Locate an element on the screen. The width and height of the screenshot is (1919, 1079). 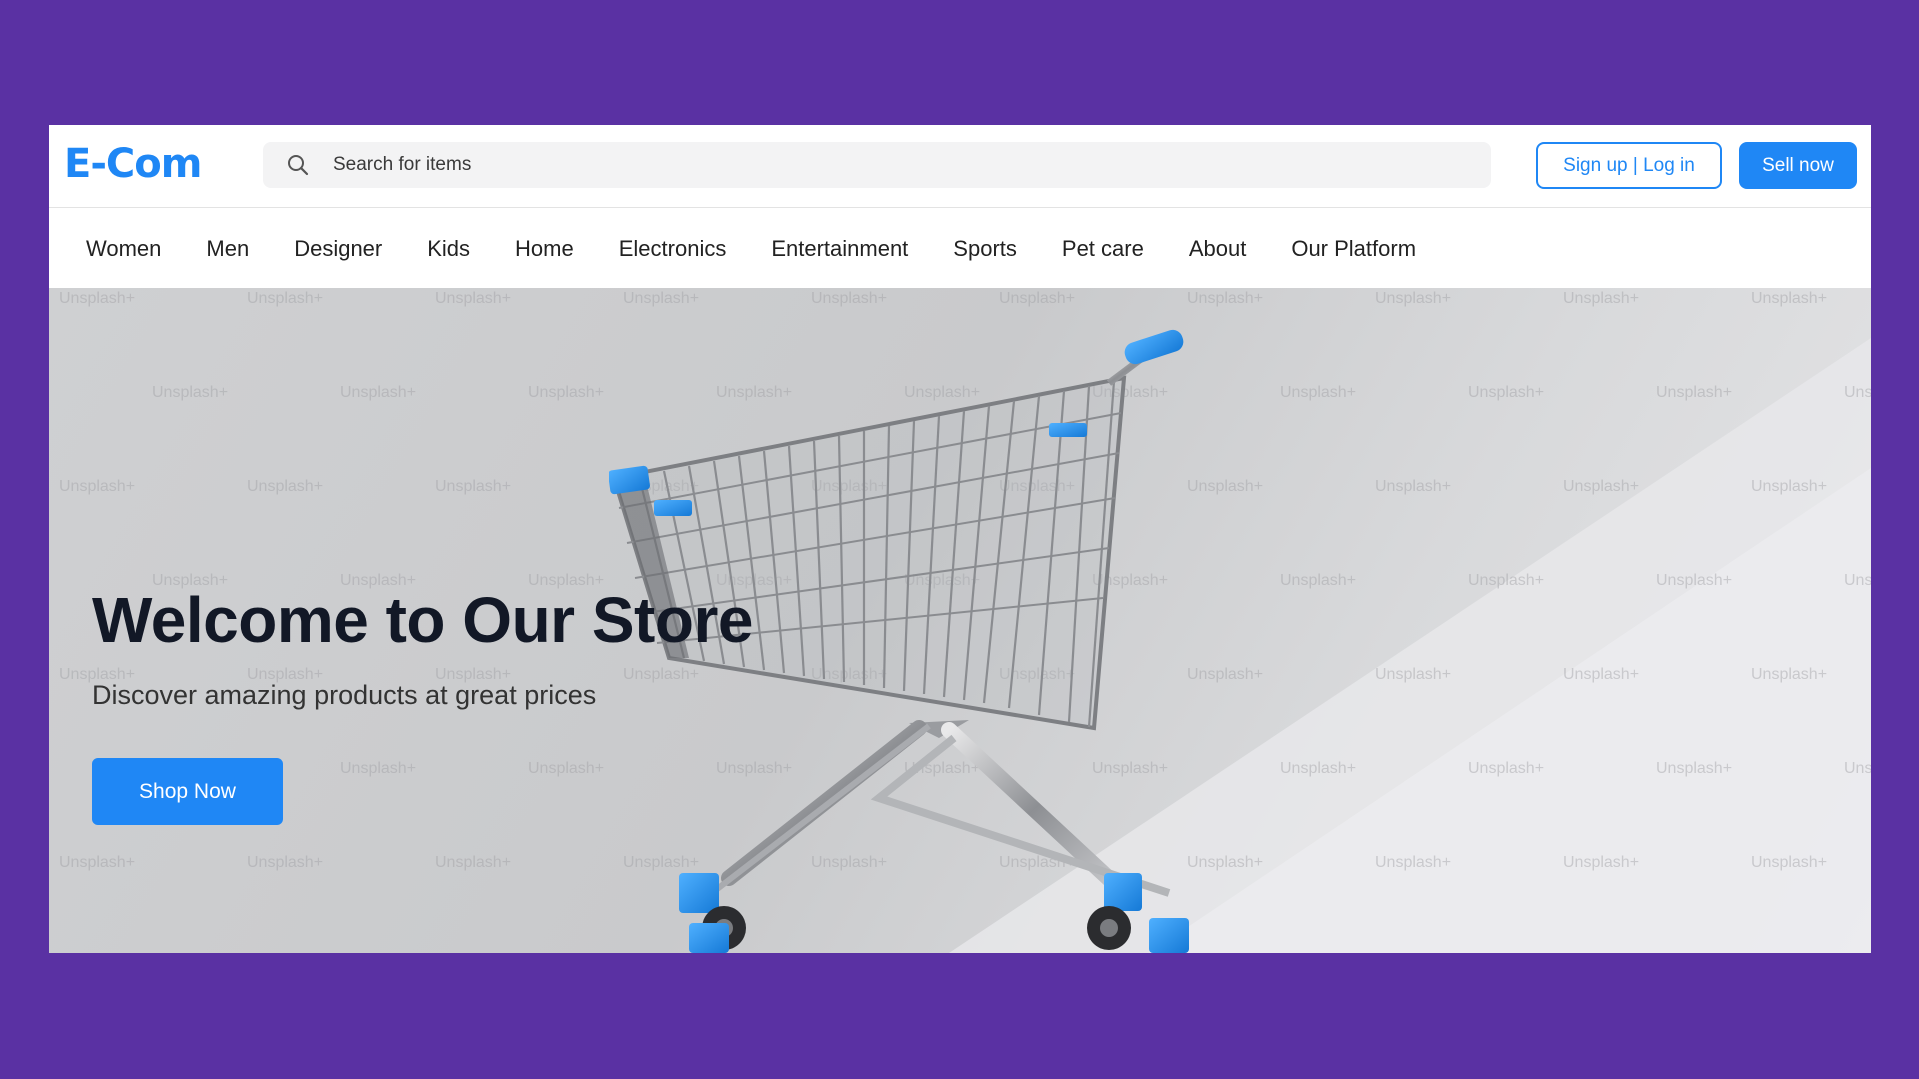
nav-item-about: About is located at coordinates (1218, 249).